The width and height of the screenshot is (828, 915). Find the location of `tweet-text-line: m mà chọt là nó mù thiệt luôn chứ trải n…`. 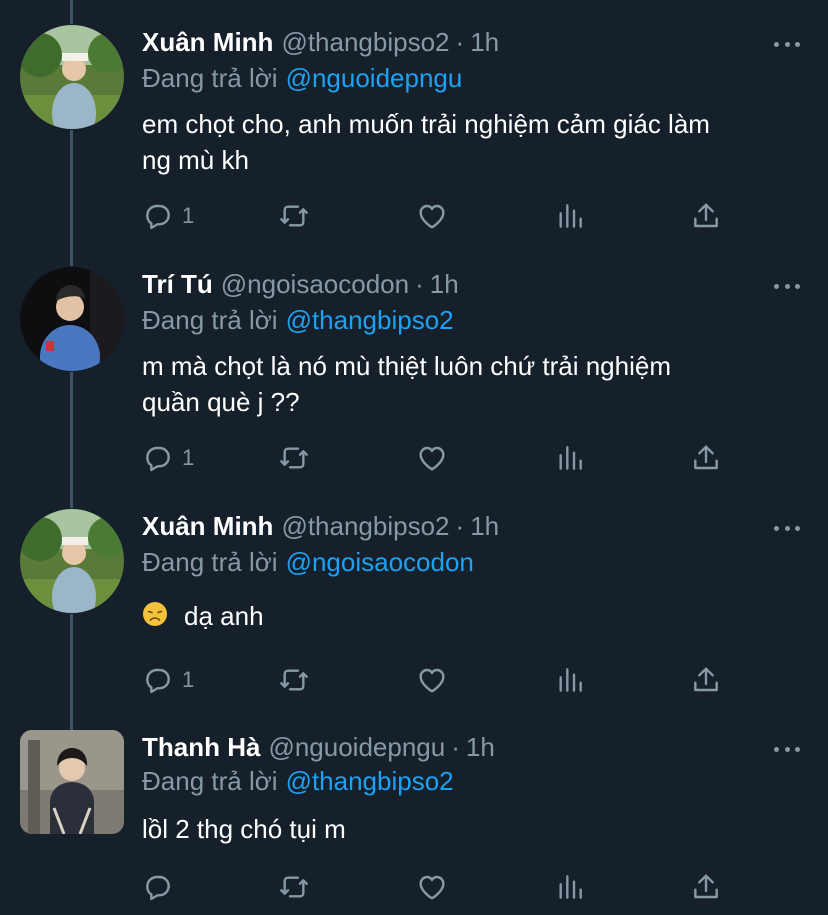

tweet-text-line: m mà chọt là nó mù thiệt luôn chứ trải n… is located at coordinates (406, 366).